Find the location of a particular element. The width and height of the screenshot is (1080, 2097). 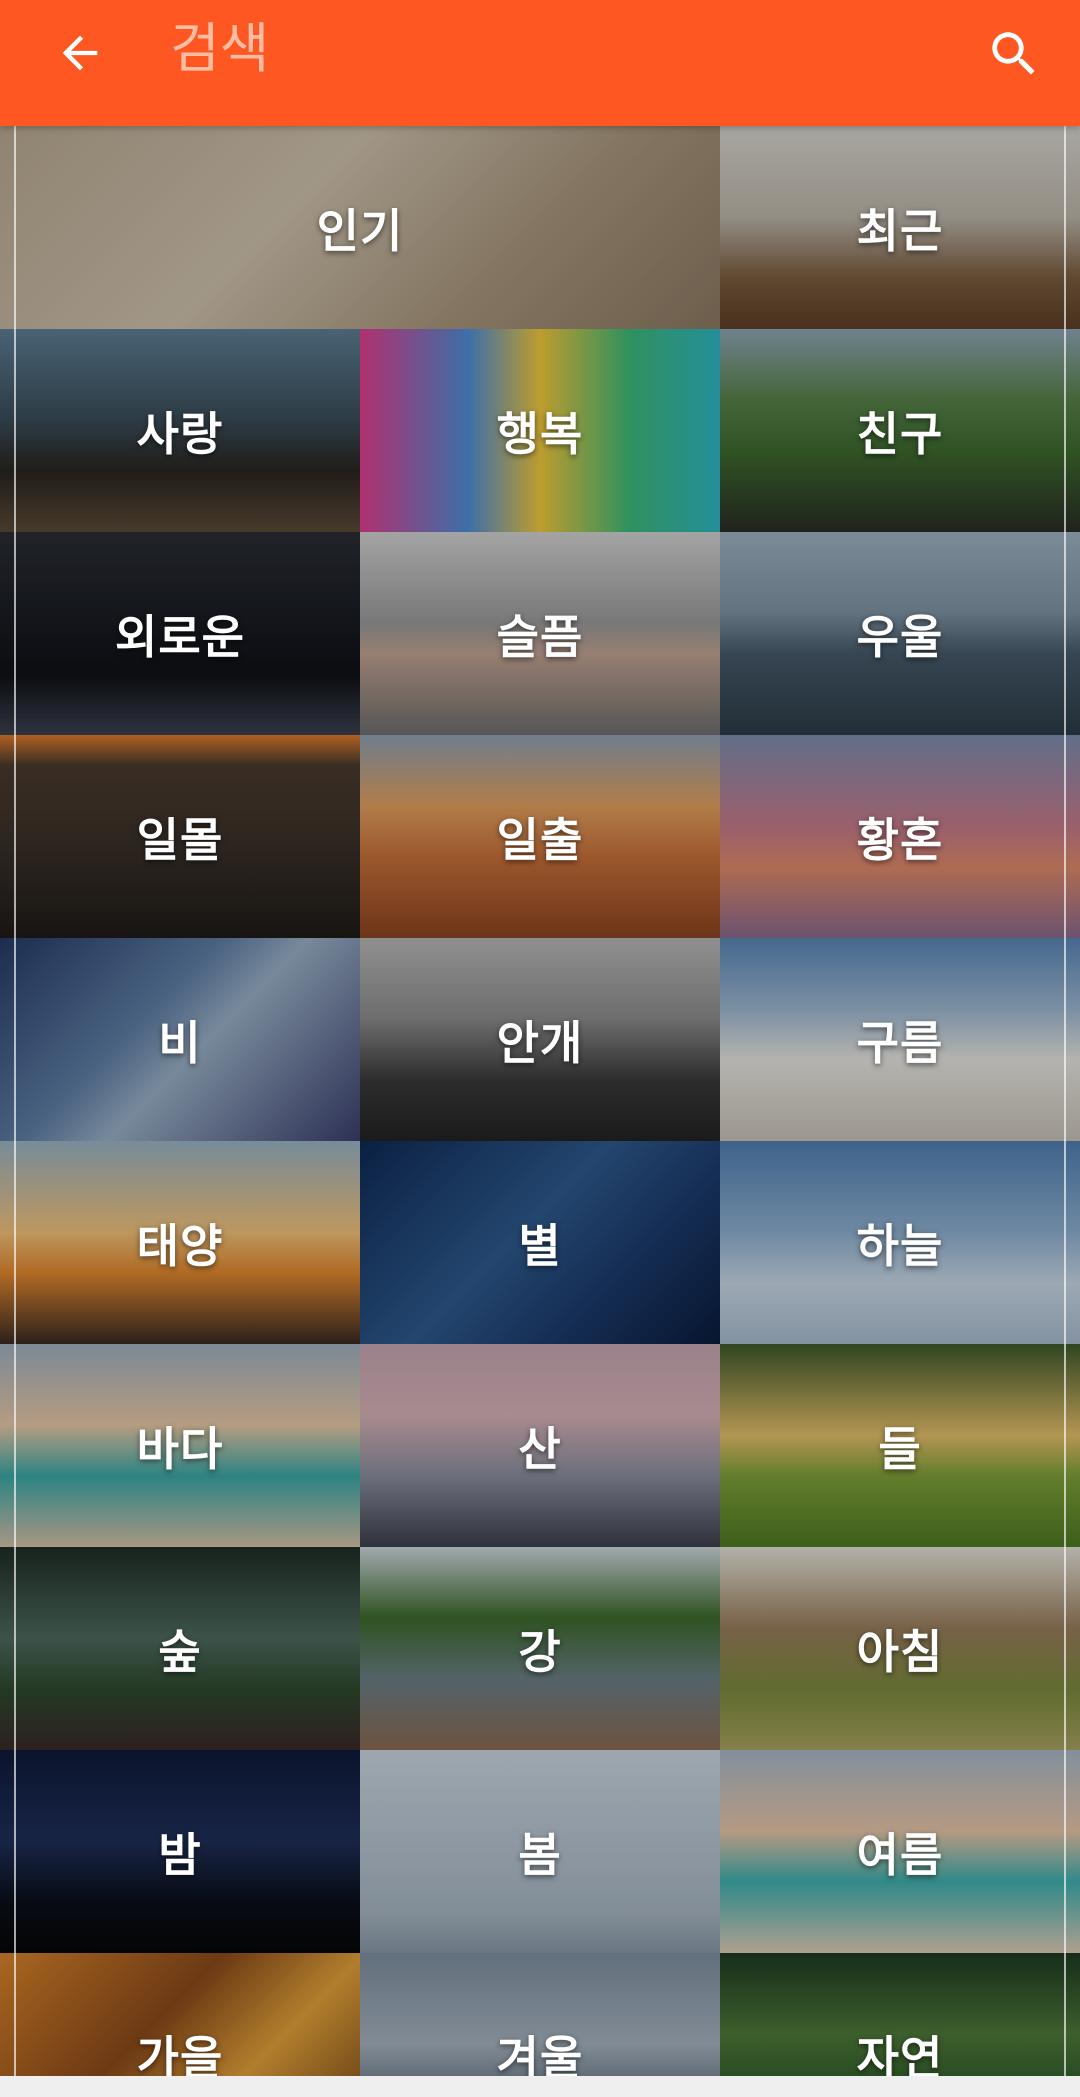

app-bar: 검색 is located at coordinates (540, 63).